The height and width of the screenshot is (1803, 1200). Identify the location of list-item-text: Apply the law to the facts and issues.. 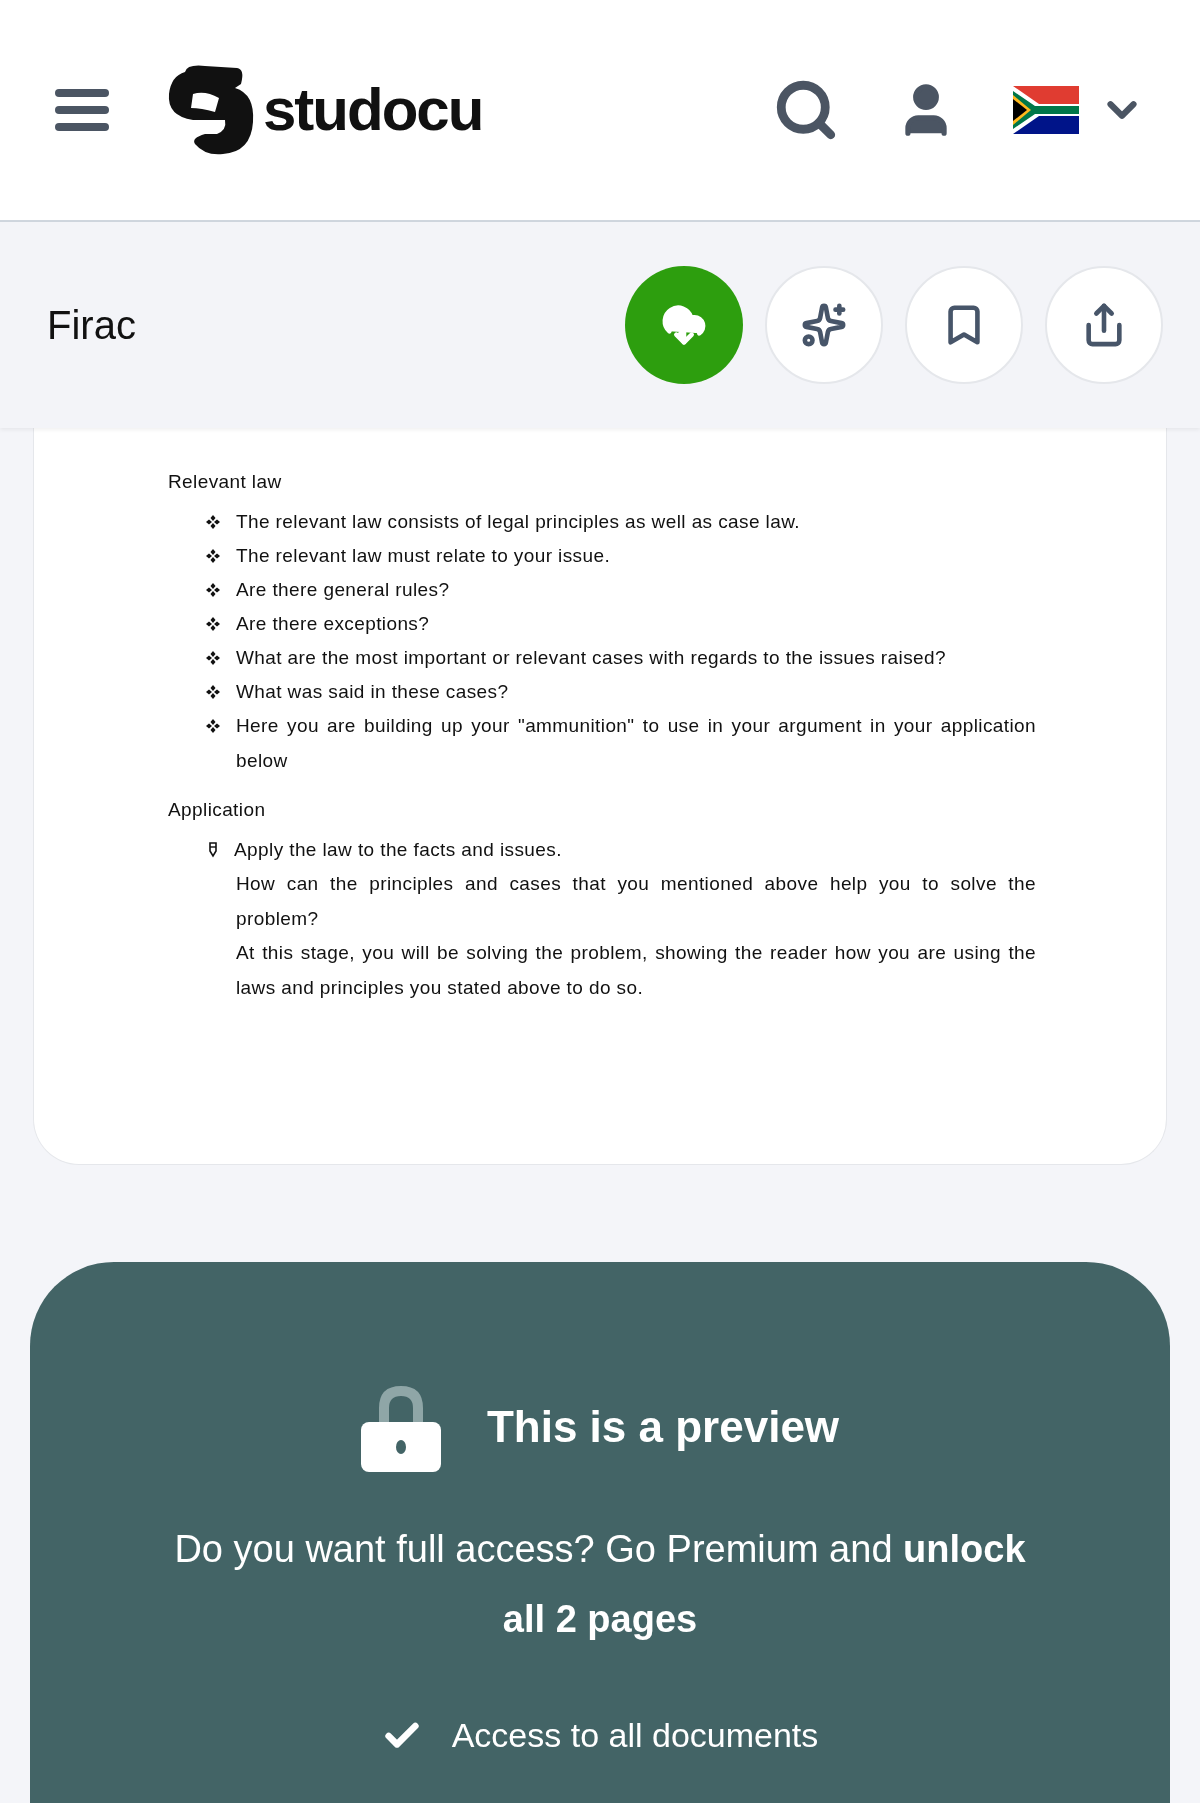
(398, 850).